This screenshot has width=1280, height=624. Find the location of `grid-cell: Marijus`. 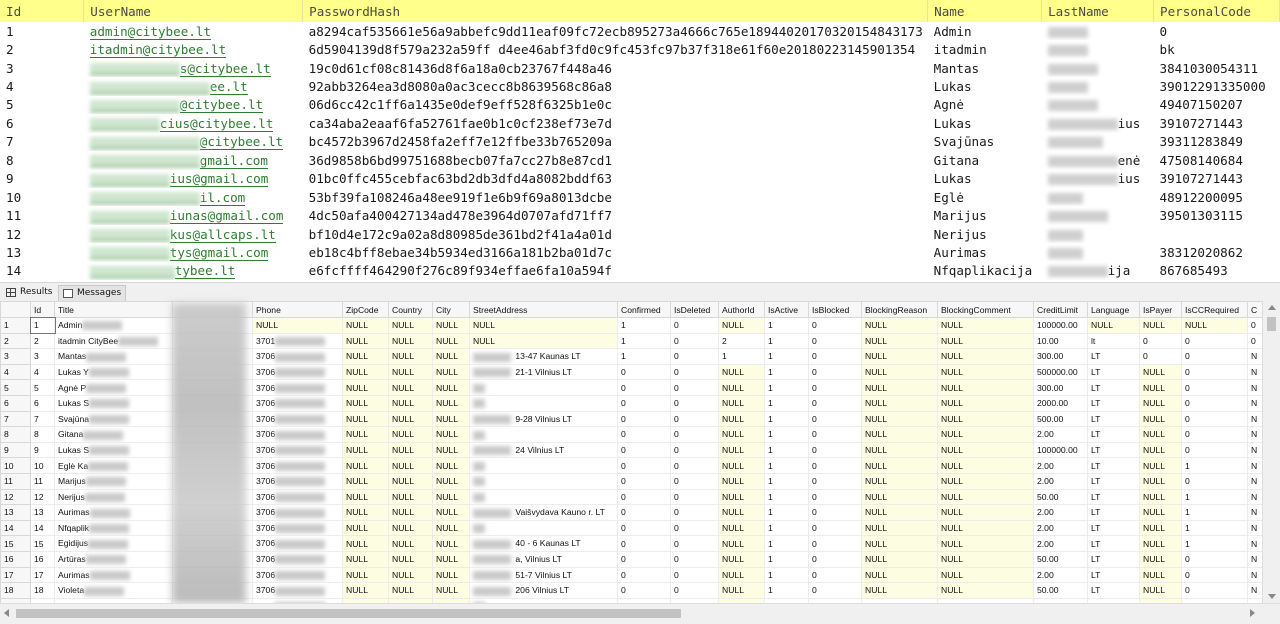

grid-cell: Marijus is located at coordinates (113, 481).